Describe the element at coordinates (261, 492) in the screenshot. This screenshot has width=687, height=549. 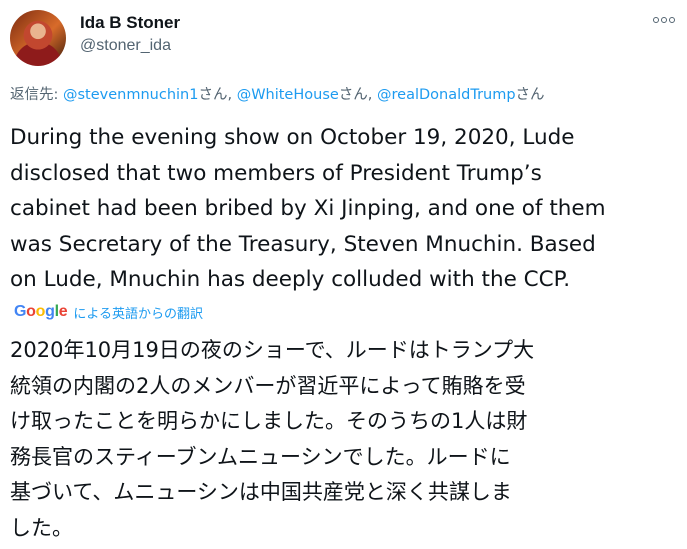
I see `translated-line: 基づいて、ムニューシンは中国共産党と深く共謀しま` at that location.